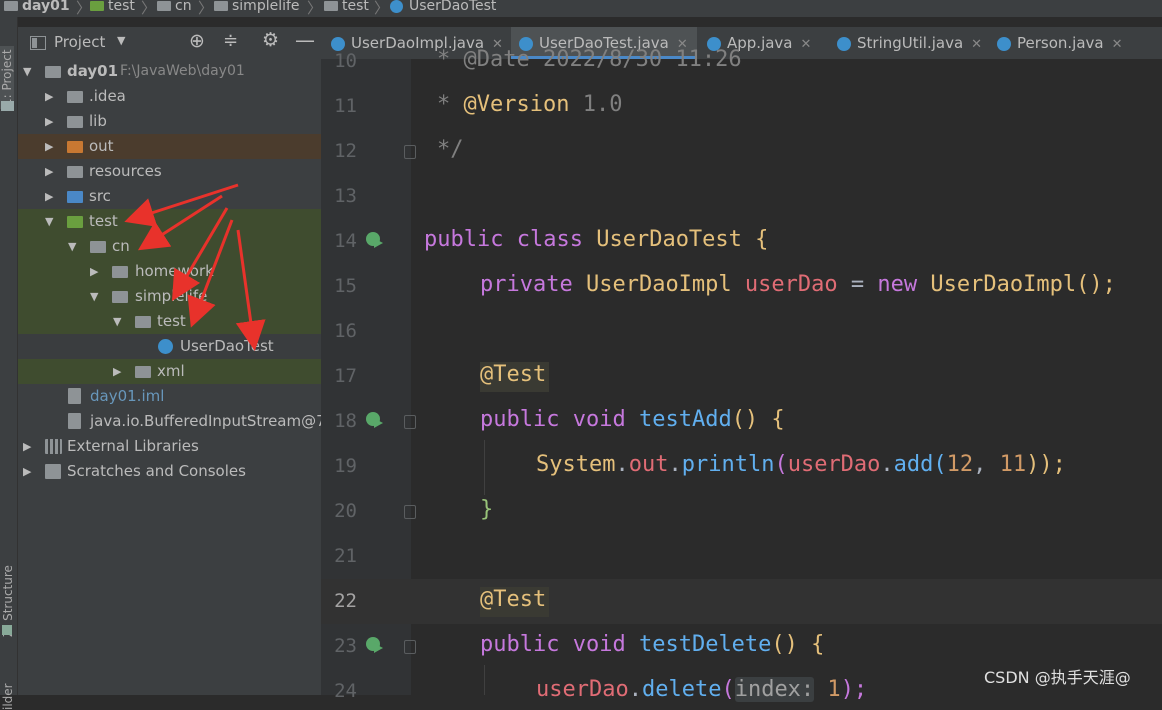 This screenshot has height=710, width=1162. I want to click on code-line-20: }, so click(487, 509).